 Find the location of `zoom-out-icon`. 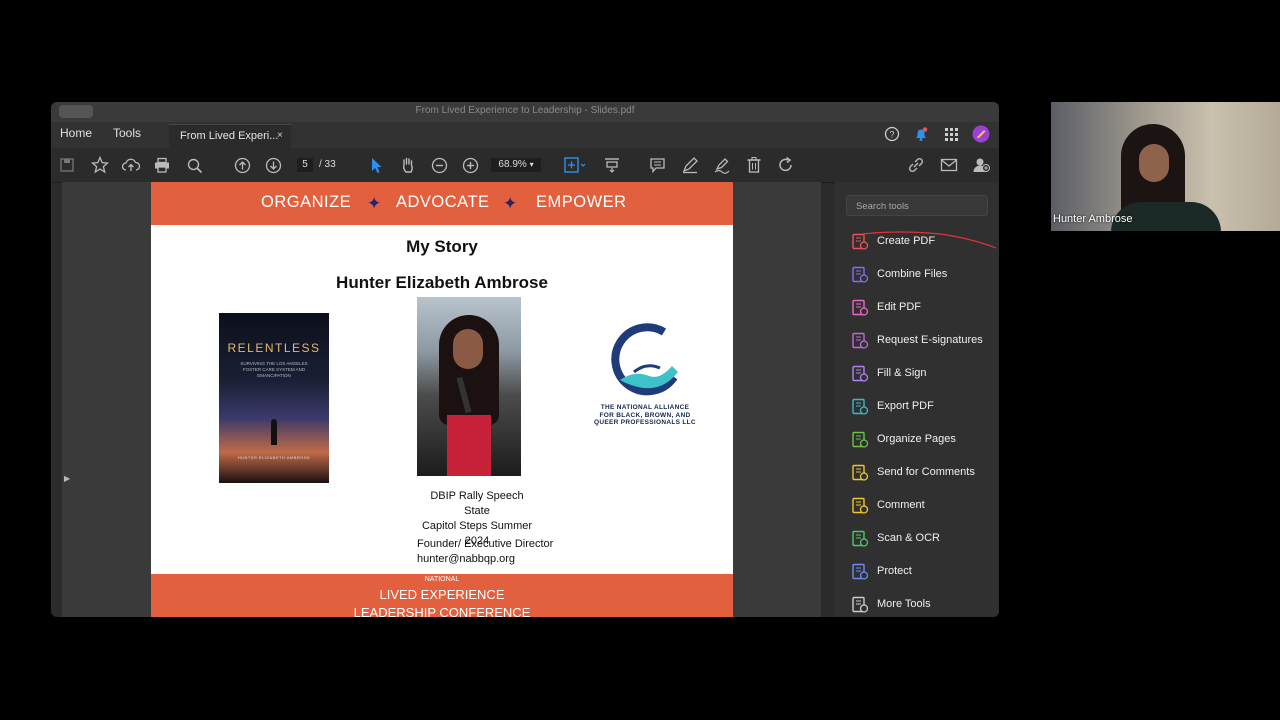

zoom-out-icon is located at coordinates (439, 168).